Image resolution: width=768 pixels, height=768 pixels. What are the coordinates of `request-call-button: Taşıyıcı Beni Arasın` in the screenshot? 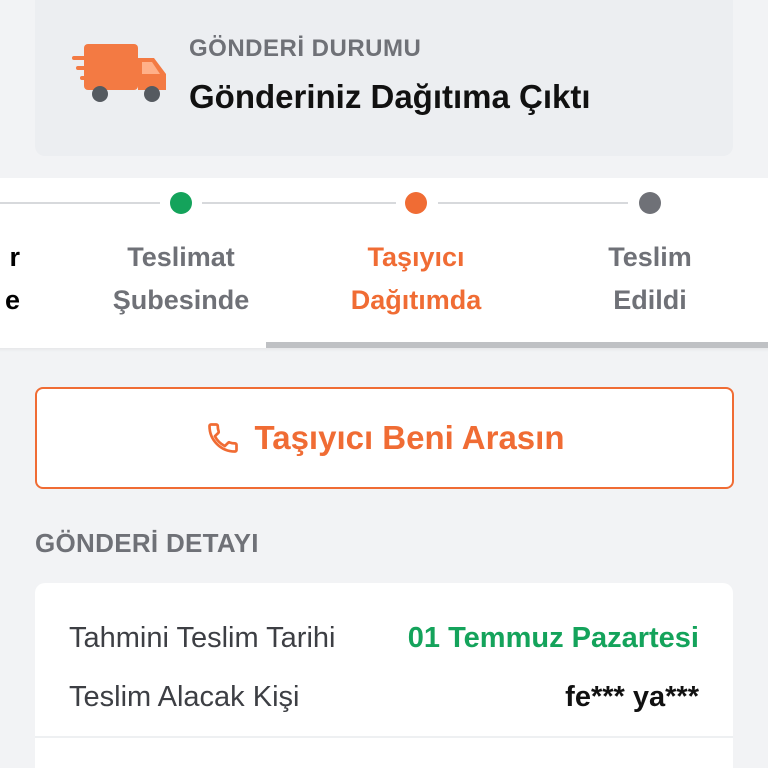 It's located at (384, 438).